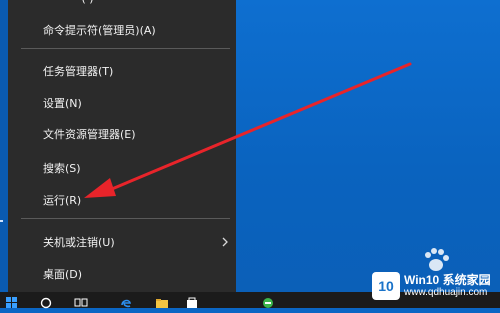 The width and height of the screenshot is (500, 313). Describe the element at coordinates (446, 292) in the screenshot. I see `watermark-url: www.qdhuajin.com` at that location.